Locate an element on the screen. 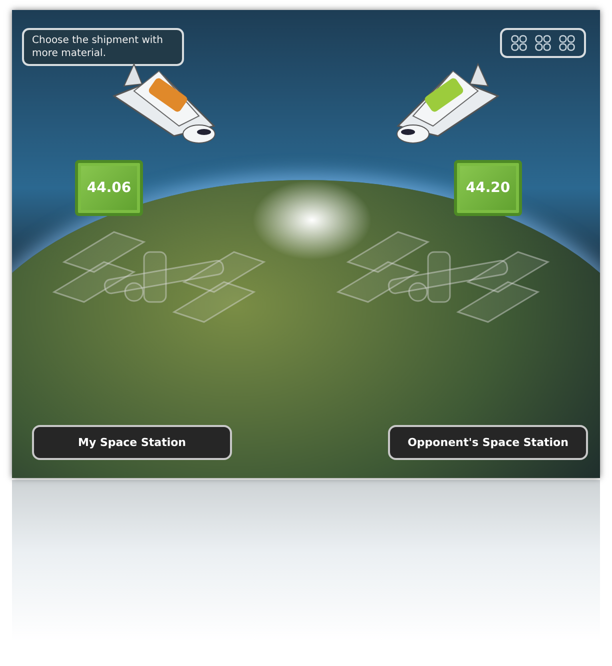 The image size is (612, 666). instruction-text: Choose the shipment with more material. is located at coordinates (103, 47).